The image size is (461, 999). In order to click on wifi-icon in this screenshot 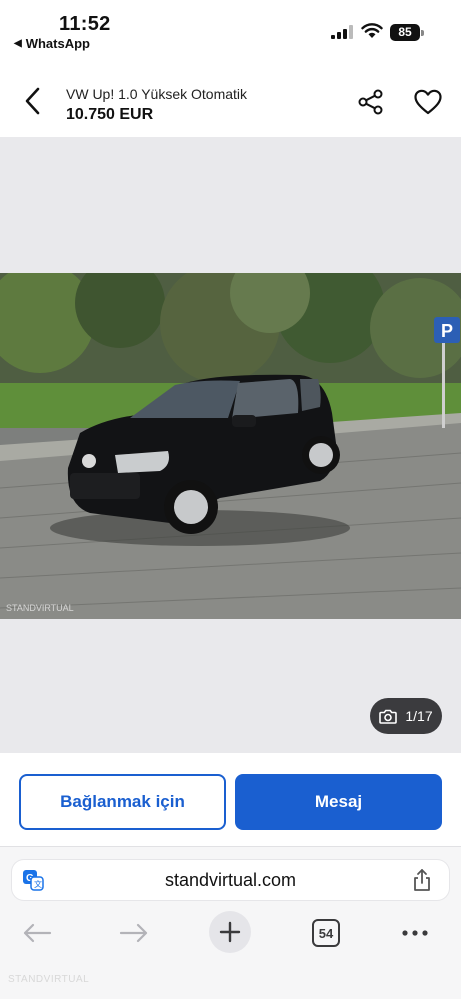, I will do `click(372, 30)`.